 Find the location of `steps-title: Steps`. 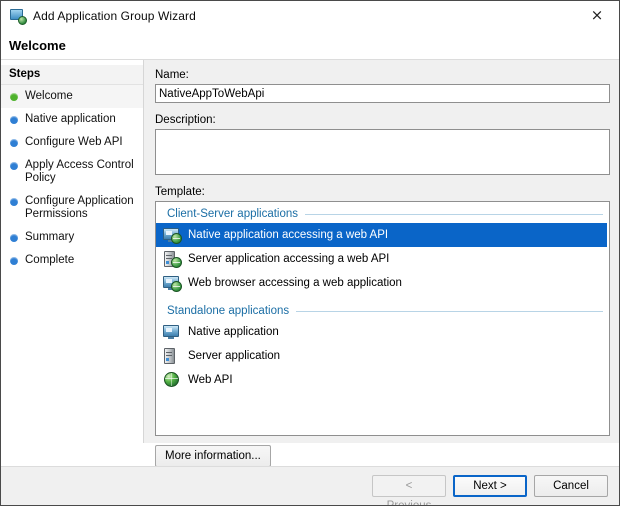

steps-title: Steps is located at coordinates (25, 74).